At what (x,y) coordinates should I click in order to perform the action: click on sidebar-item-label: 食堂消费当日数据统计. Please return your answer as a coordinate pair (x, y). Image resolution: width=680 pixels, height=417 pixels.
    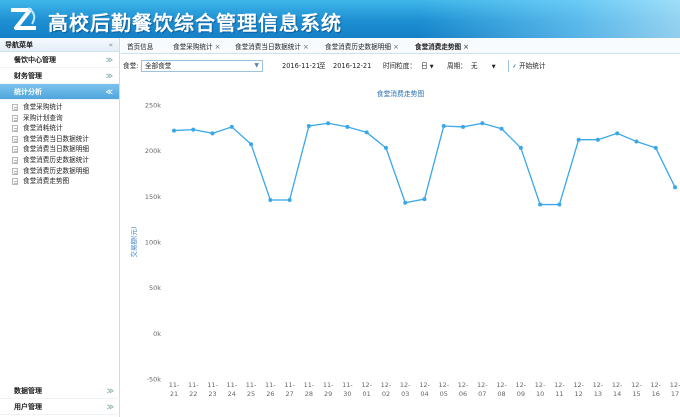
    Looking at the image, I should click on (56, 138).